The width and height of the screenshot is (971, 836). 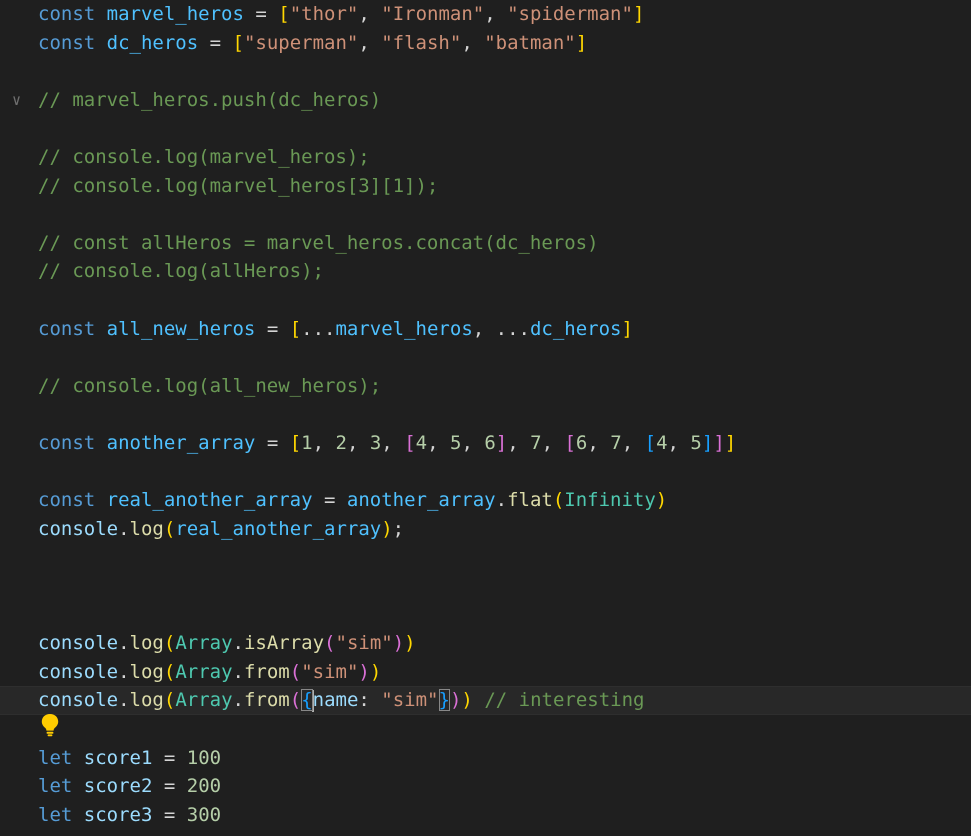 I want to click on code-token: flat, so click(x=530, y=500).